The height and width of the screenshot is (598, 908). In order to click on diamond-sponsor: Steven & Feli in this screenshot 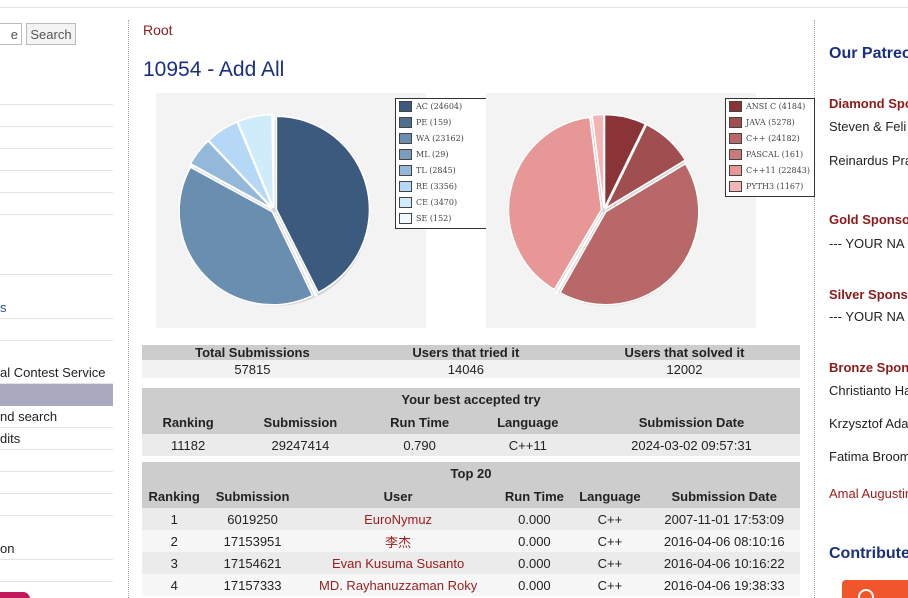, I will do `click(868, 126)`.